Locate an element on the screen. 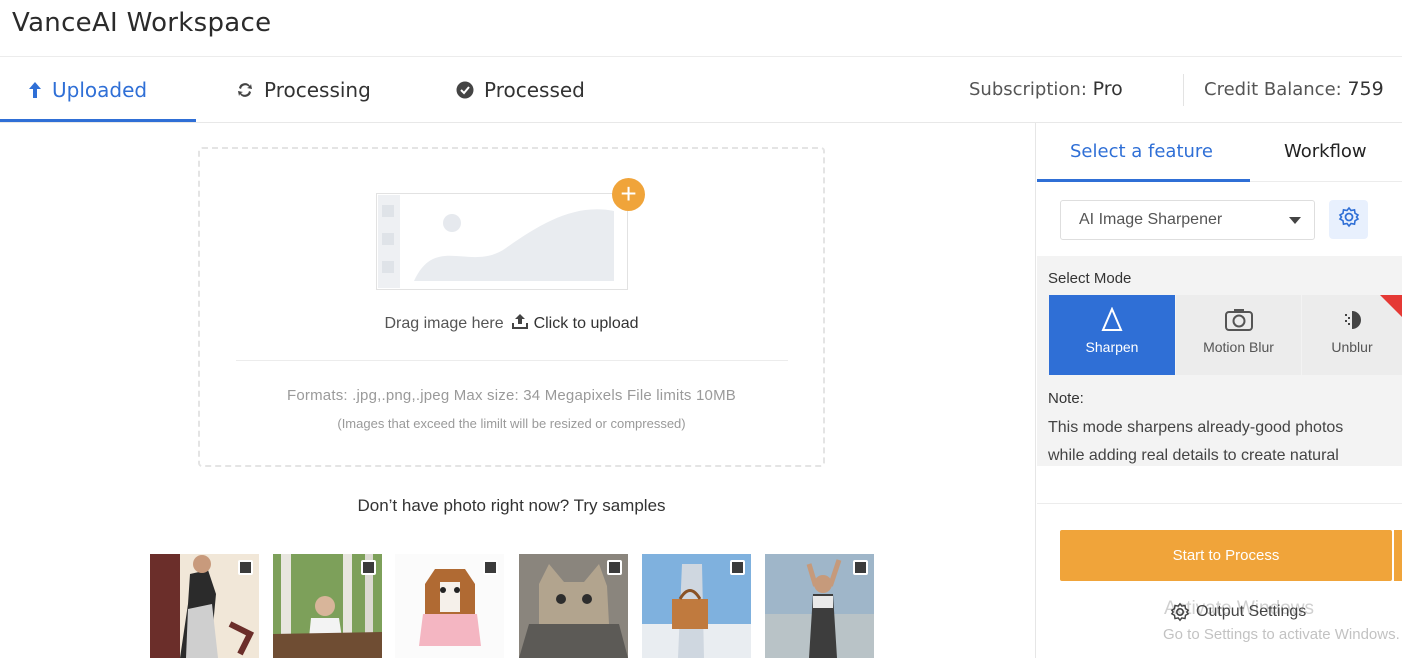 This screenshot has height=658, width=1402. try-samples-text: Don’t have photo right now? Try samples is located at coordinates (511, 506).